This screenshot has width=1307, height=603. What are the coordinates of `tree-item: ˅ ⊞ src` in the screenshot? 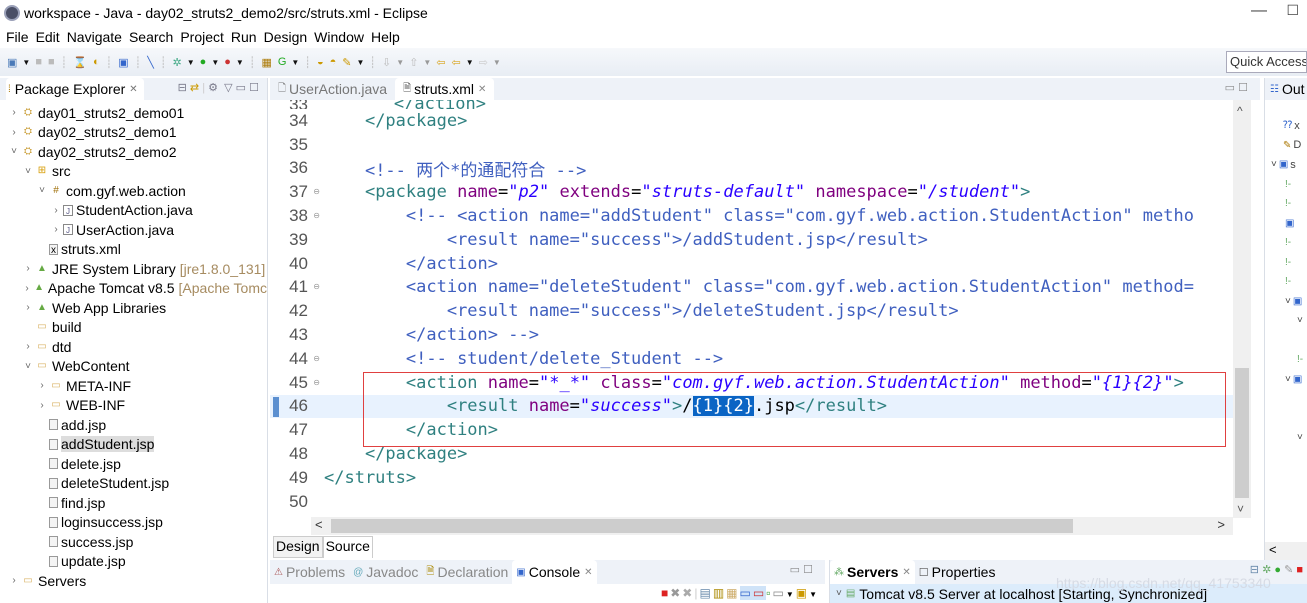 It's located at (133, 172).